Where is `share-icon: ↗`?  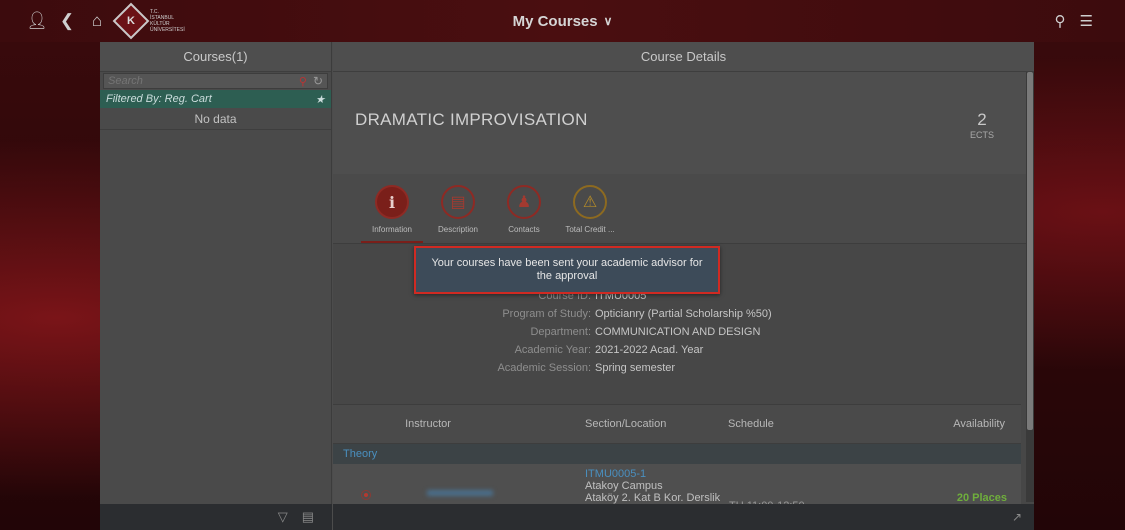
share-icon: ↗ is located at coordinates (1017, 517).